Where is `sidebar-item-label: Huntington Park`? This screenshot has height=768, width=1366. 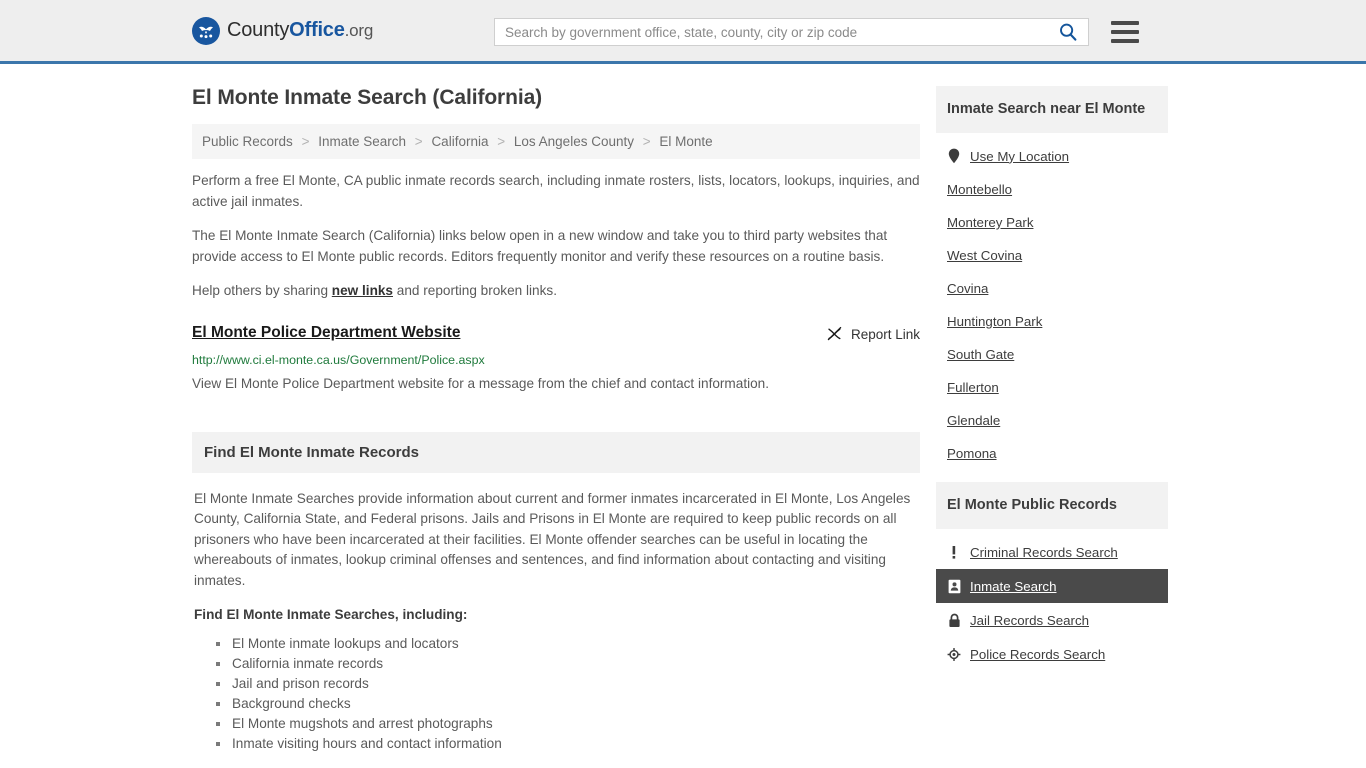 sidebar-item-label: Huntington Park is located at coordinates (994, 321).